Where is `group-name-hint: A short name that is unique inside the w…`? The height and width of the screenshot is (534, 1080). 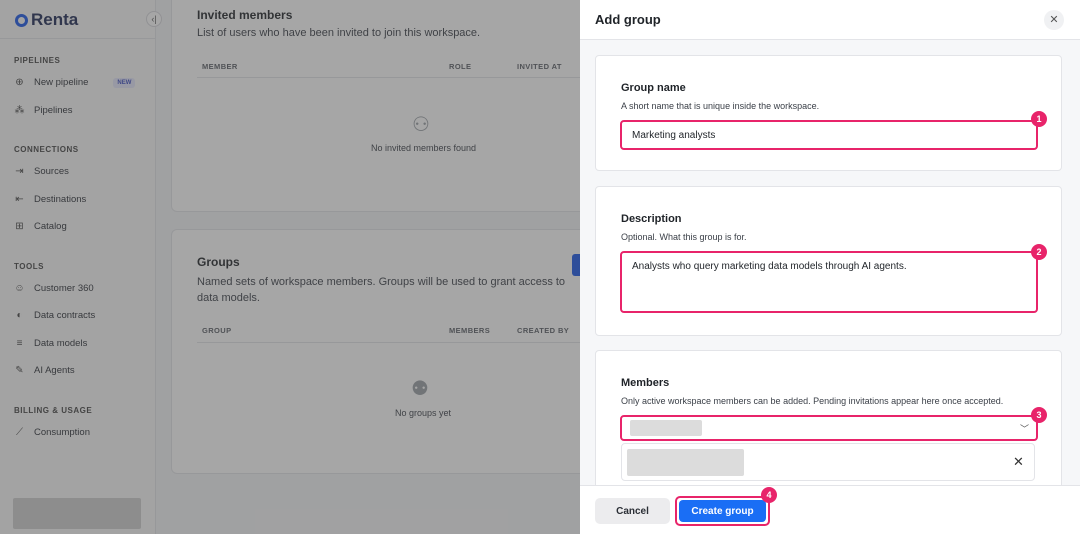 group-name-hint: A short name that is unique inside the w… is located at coordinates (720, 106).